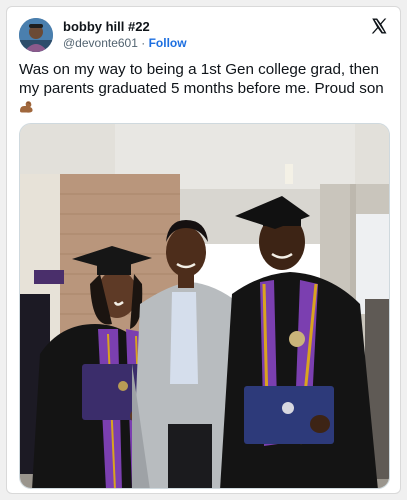 The height and width of the screenshot is (500, 407). What do you see at coordinates (379, 26) in the screenshot?
I see `x-logo-icon` at bounding box center [379, 26].